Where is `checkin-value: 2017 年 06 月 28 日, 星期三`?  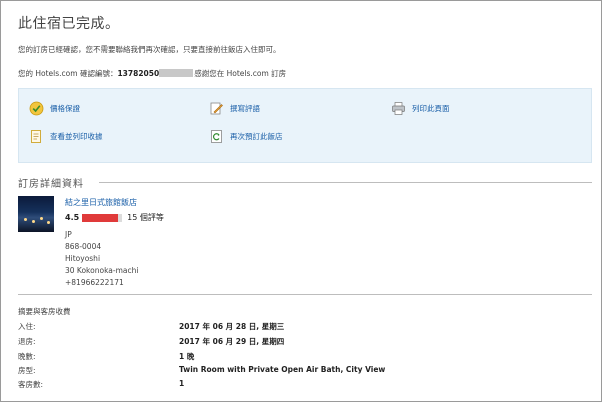
checkin-value: 2017 年 06 月 28 日, 星期三 is located at coordinates (232, 326).